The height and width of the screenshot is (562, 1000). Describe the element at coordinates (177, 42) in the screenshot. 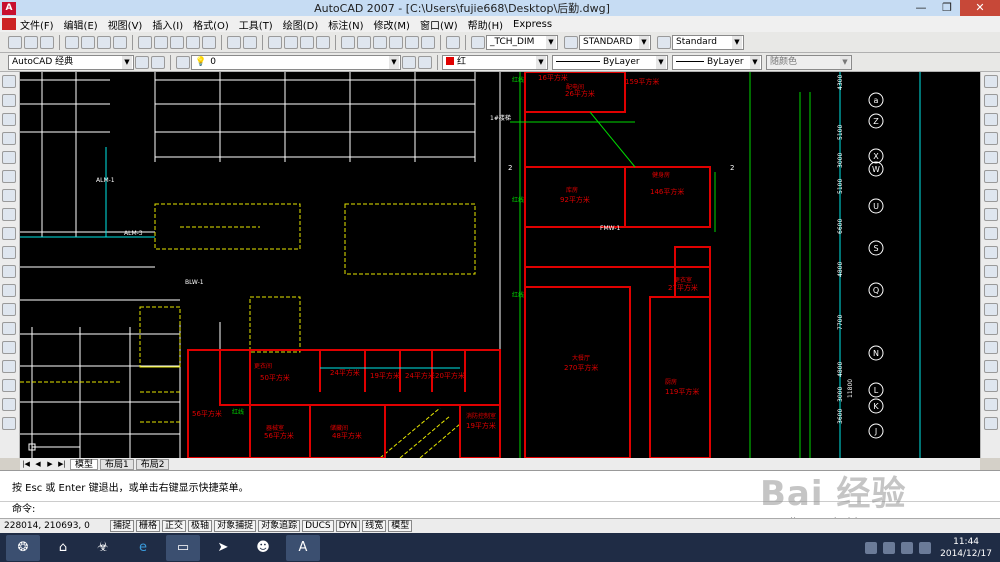

I see `paste-icon` at that location.